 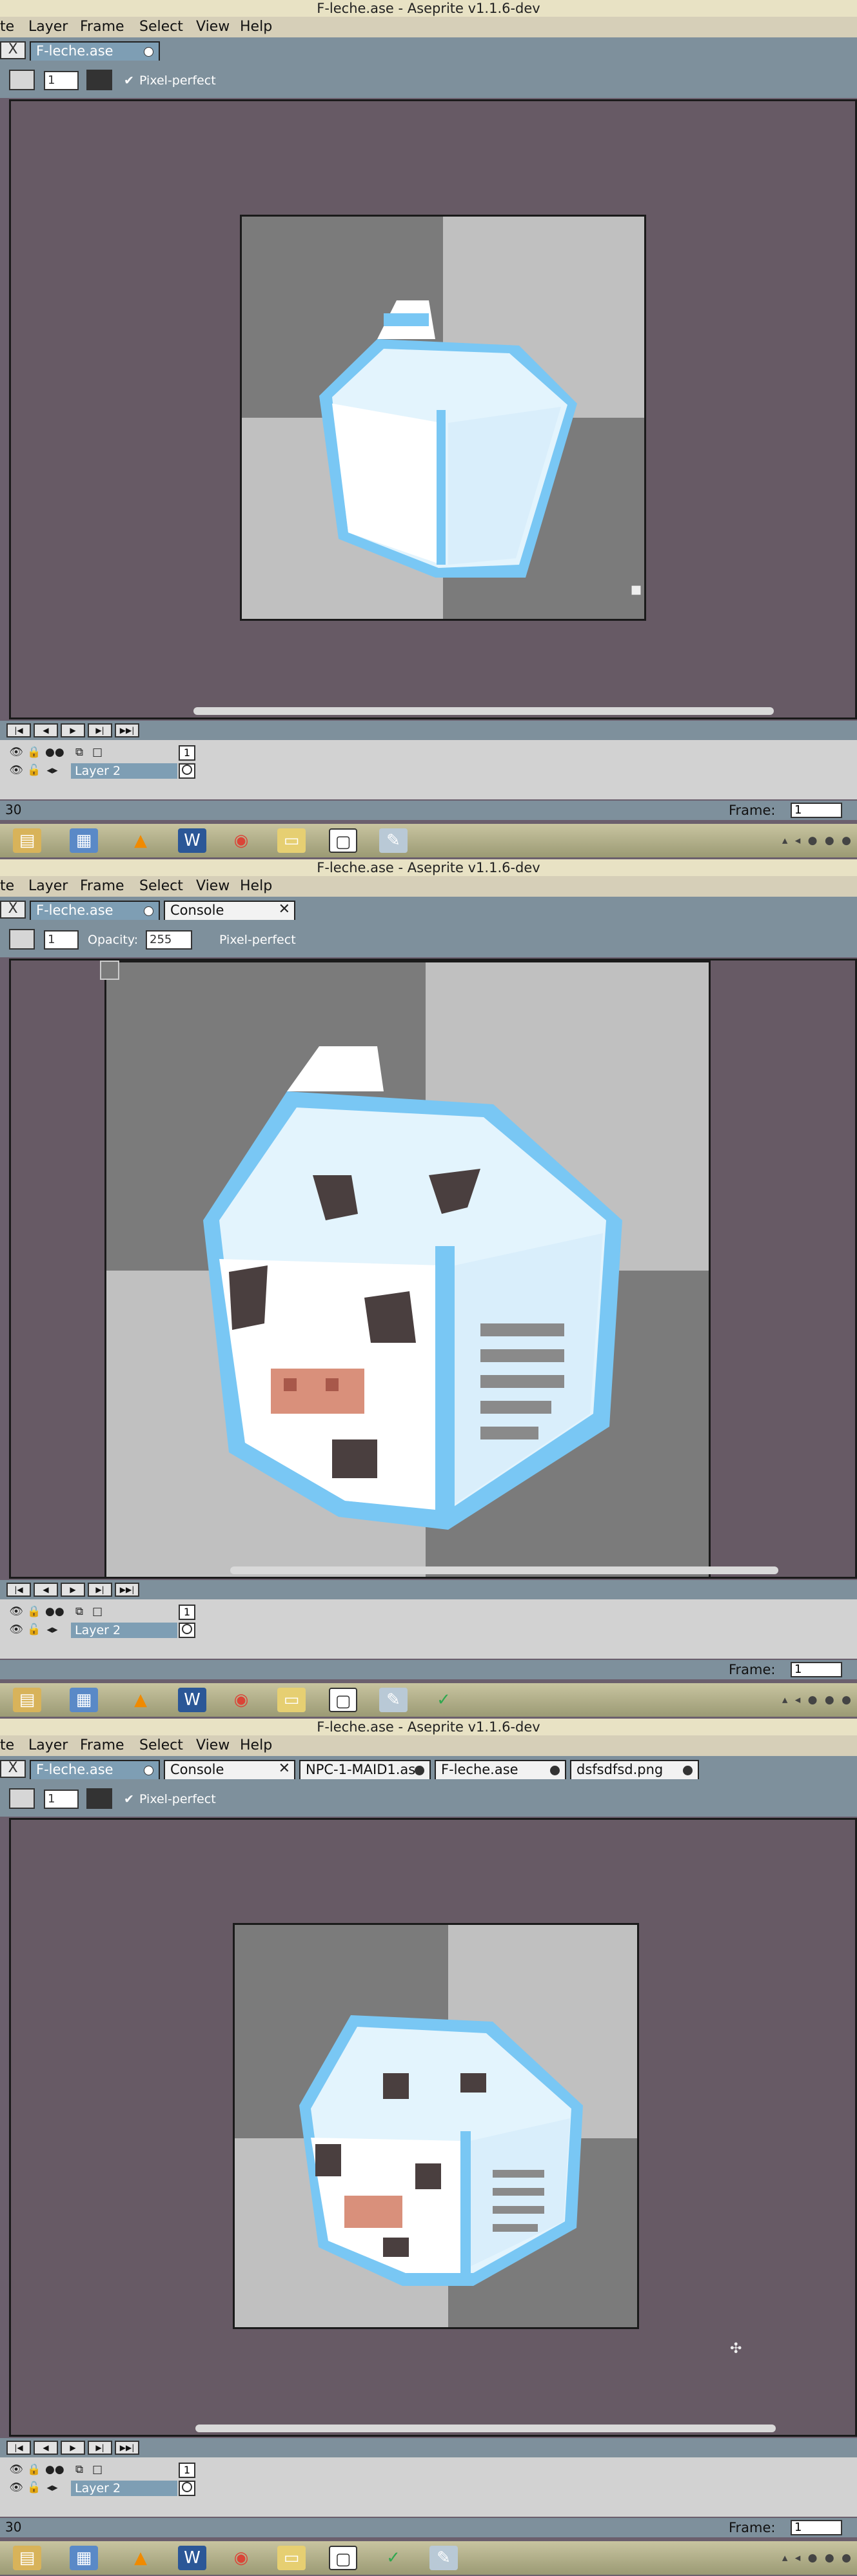 What do you see at coordinates (99, 80) in the screenshot?
I see `ink-type-button` at bounding box center [99, 80].